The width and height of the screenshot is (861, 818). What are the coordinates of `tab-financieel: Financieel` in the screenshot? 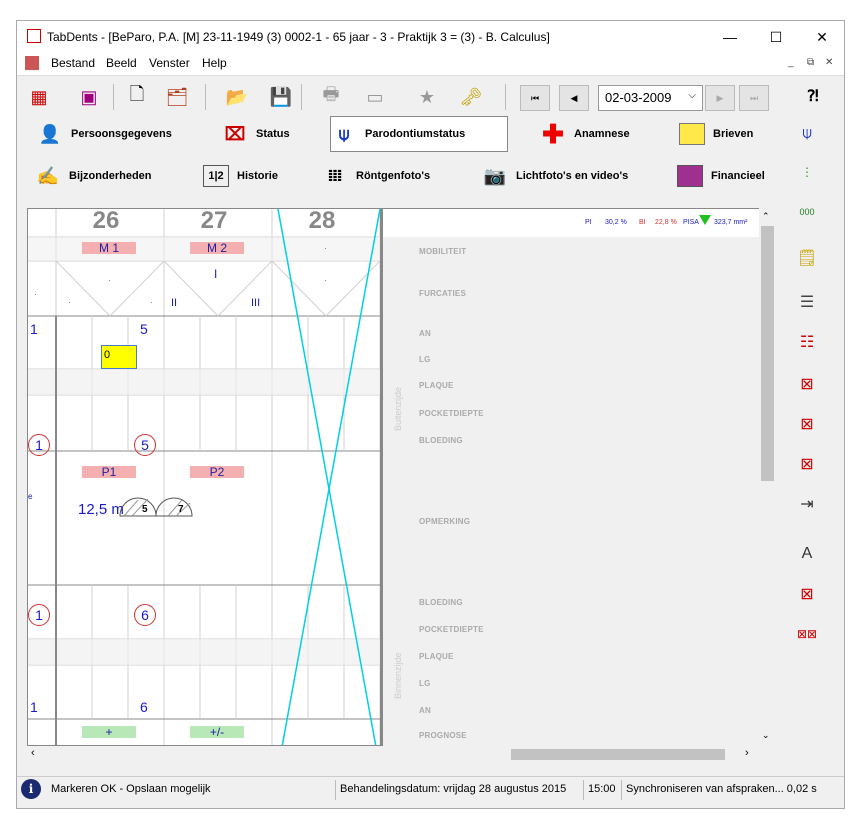 It's located at (727, 176).